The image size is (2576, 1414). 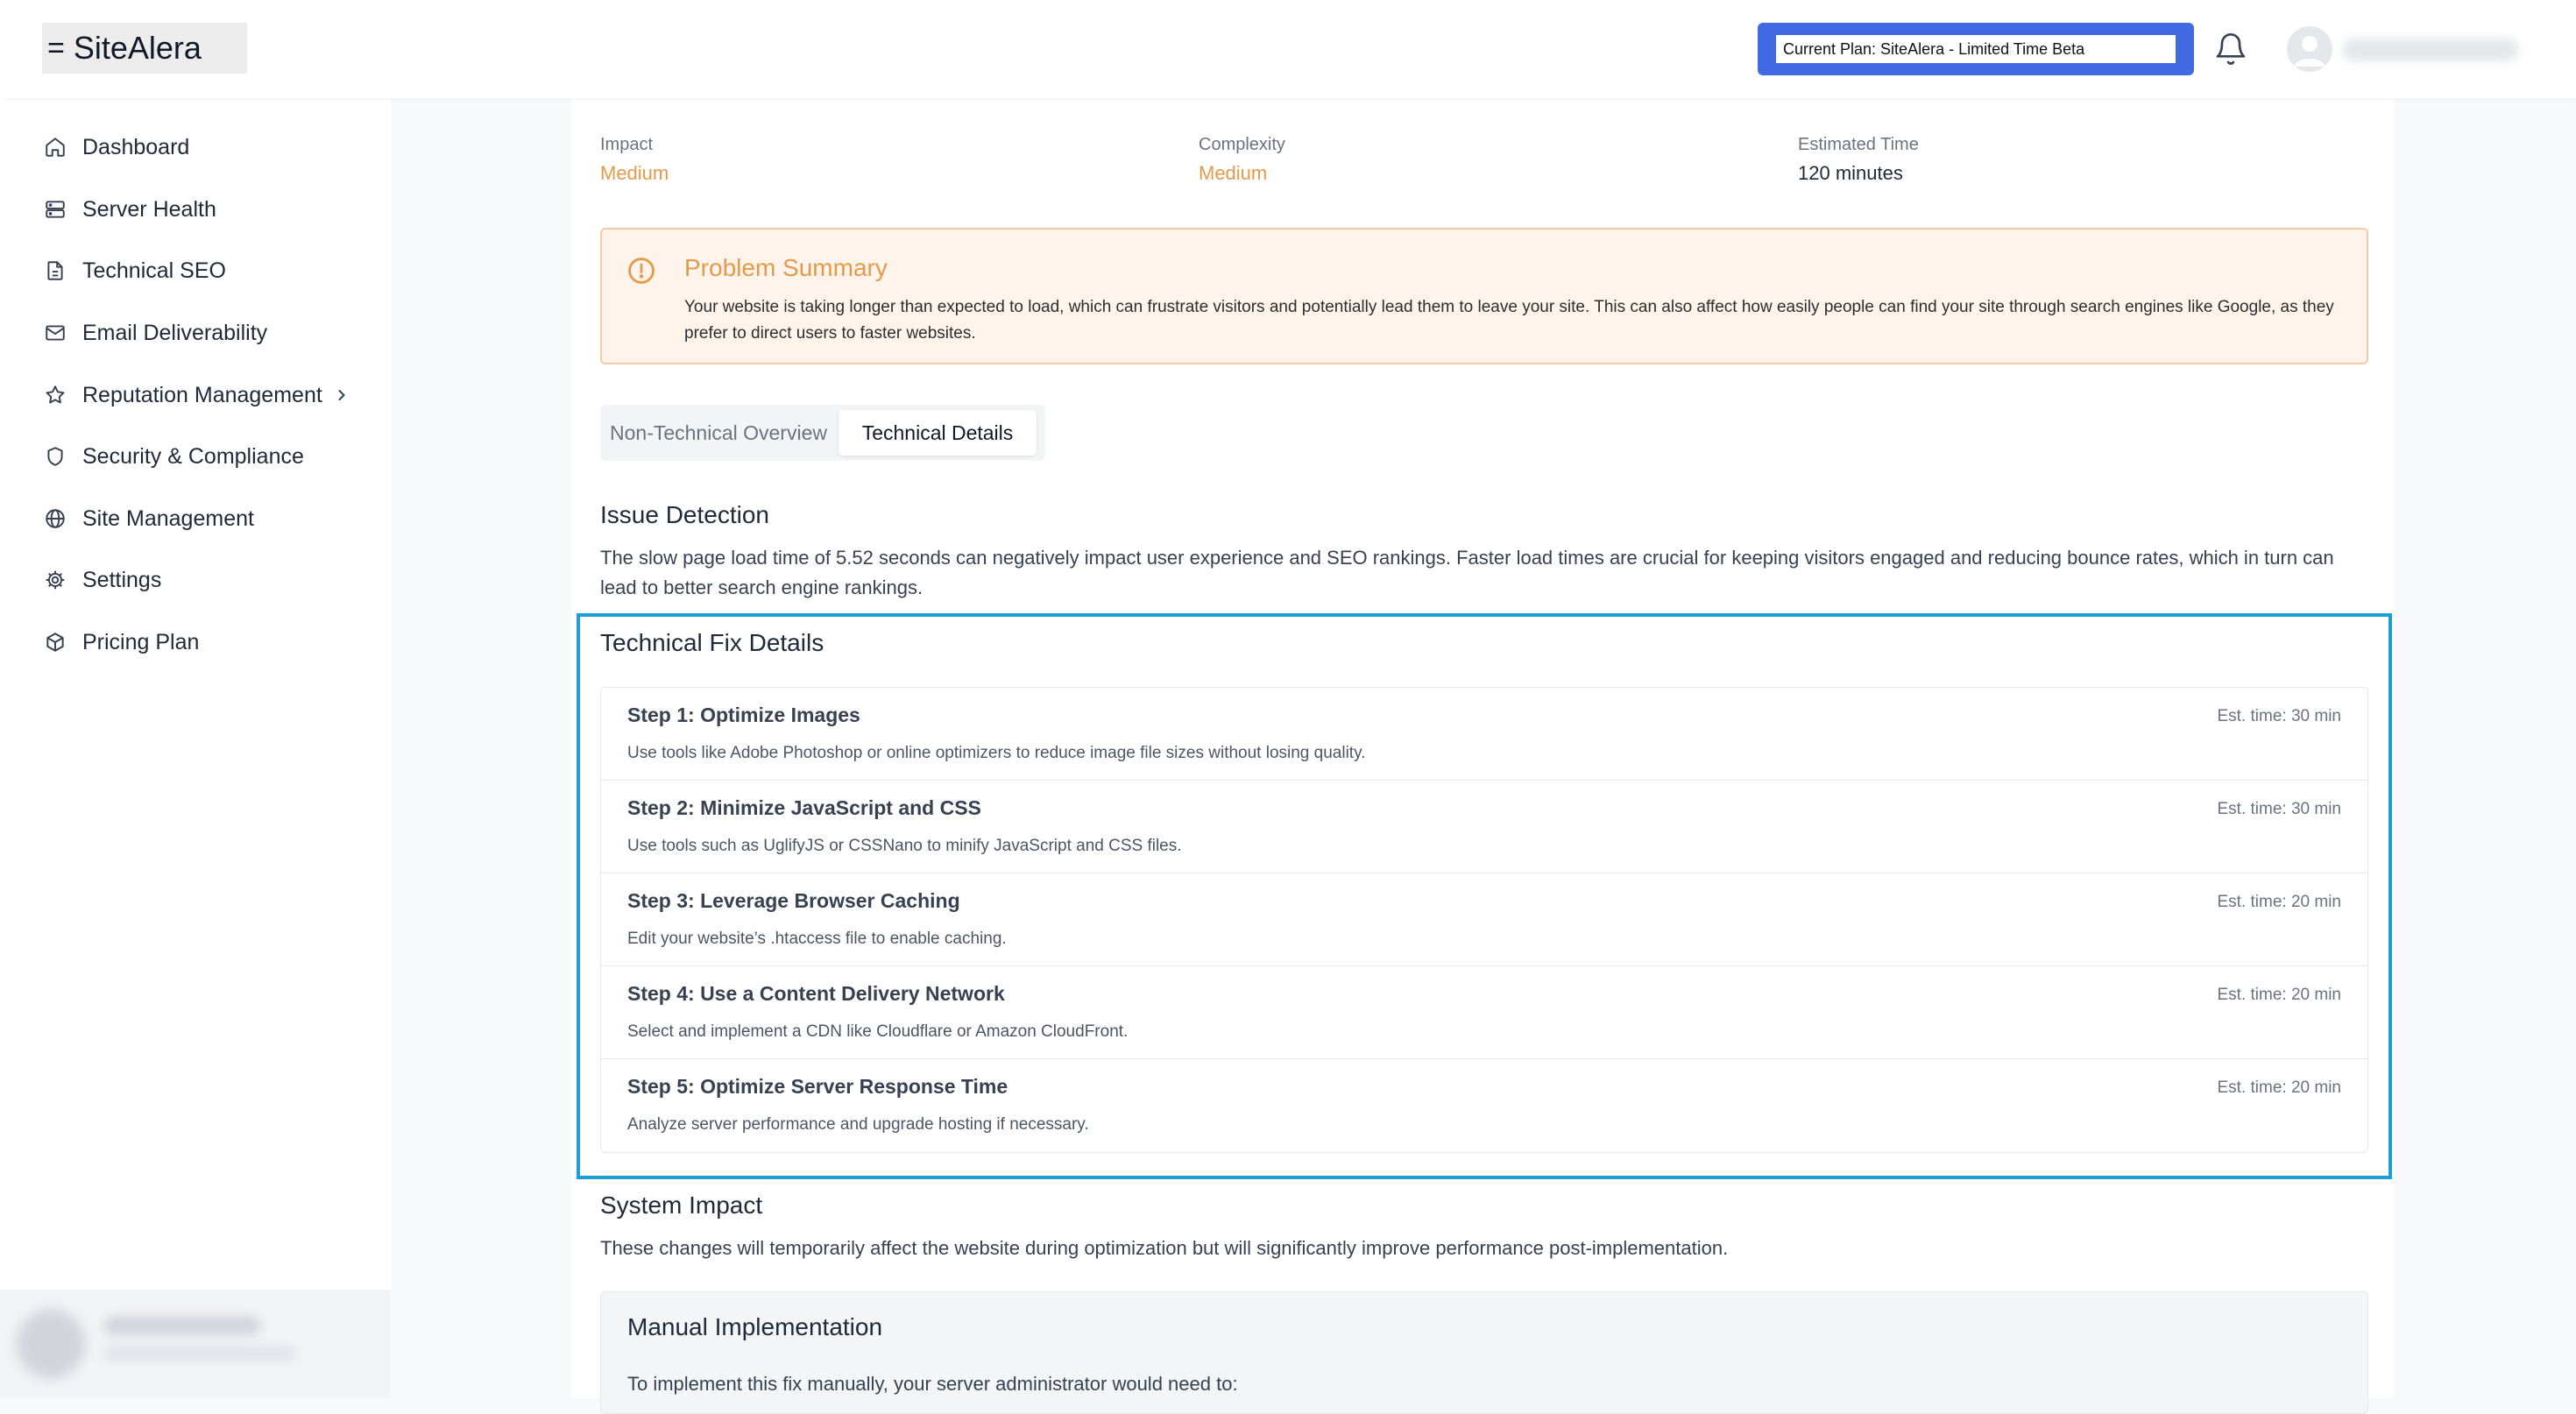 I want to click on sidebar-item-email-deliverability: Email Deliverability, so click(x=155, y=332).